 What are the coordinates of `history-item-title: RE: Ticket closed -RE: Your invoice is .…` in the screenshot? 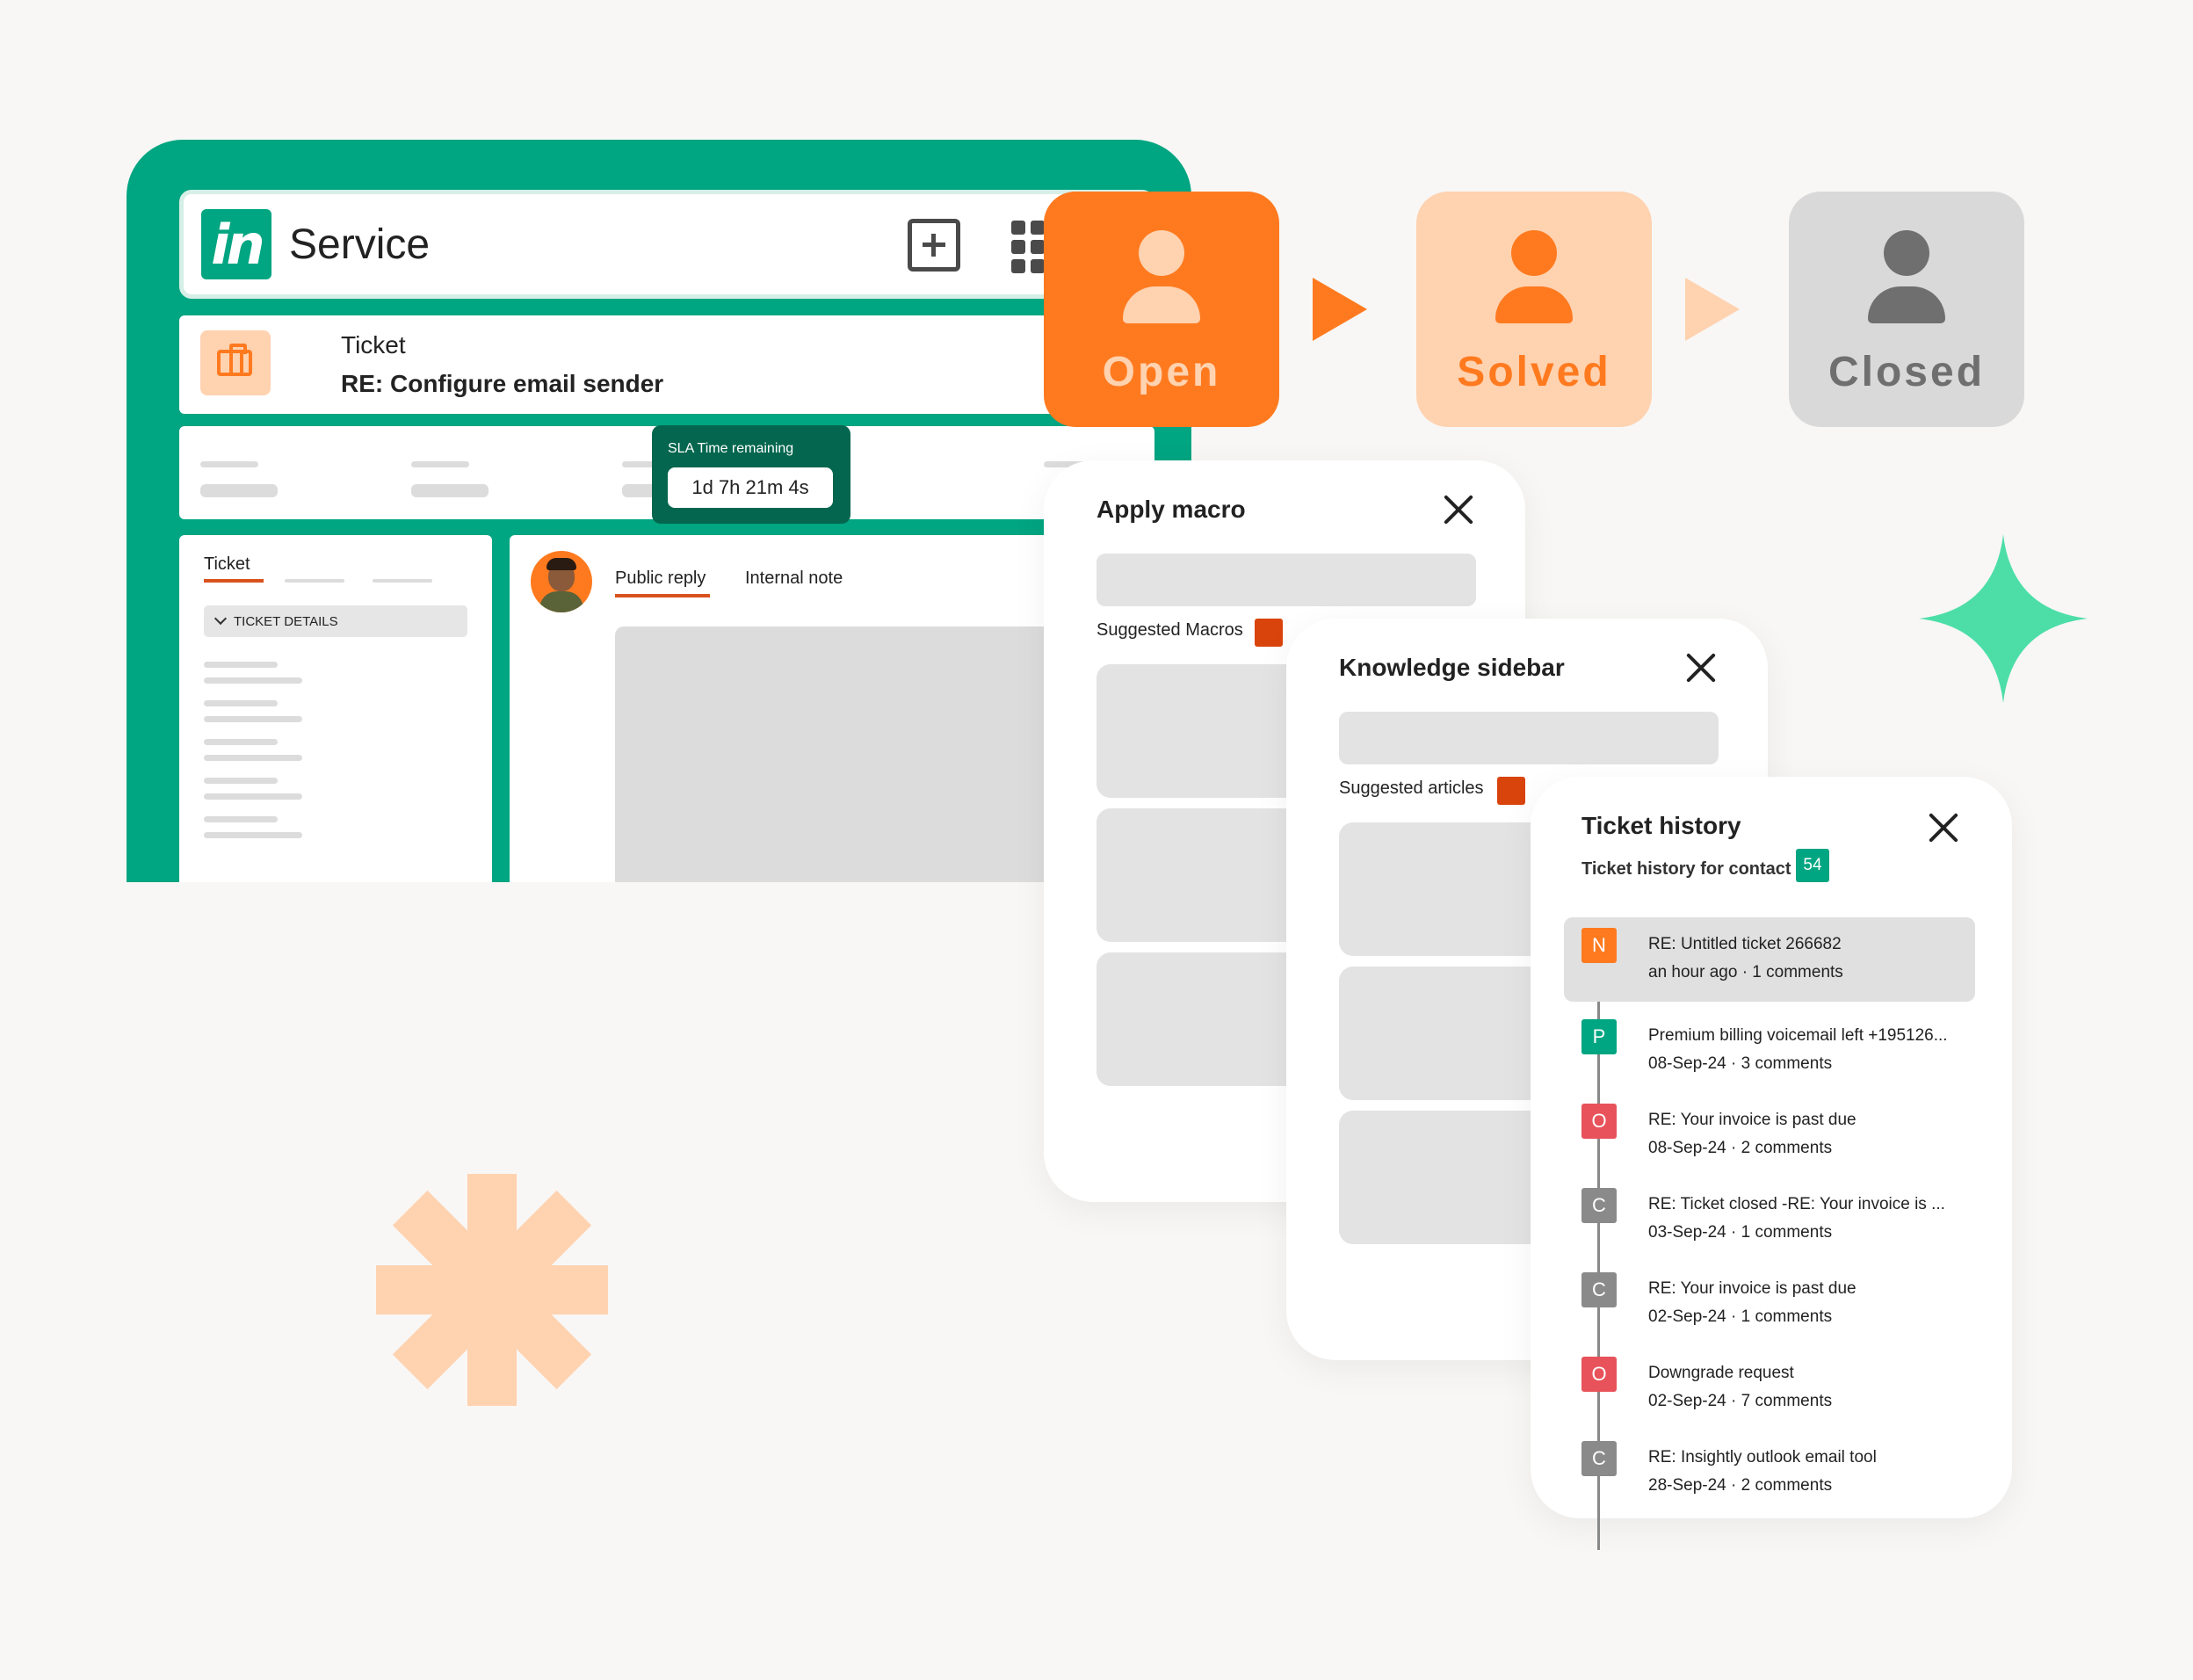 It's located at (1797, 1204).